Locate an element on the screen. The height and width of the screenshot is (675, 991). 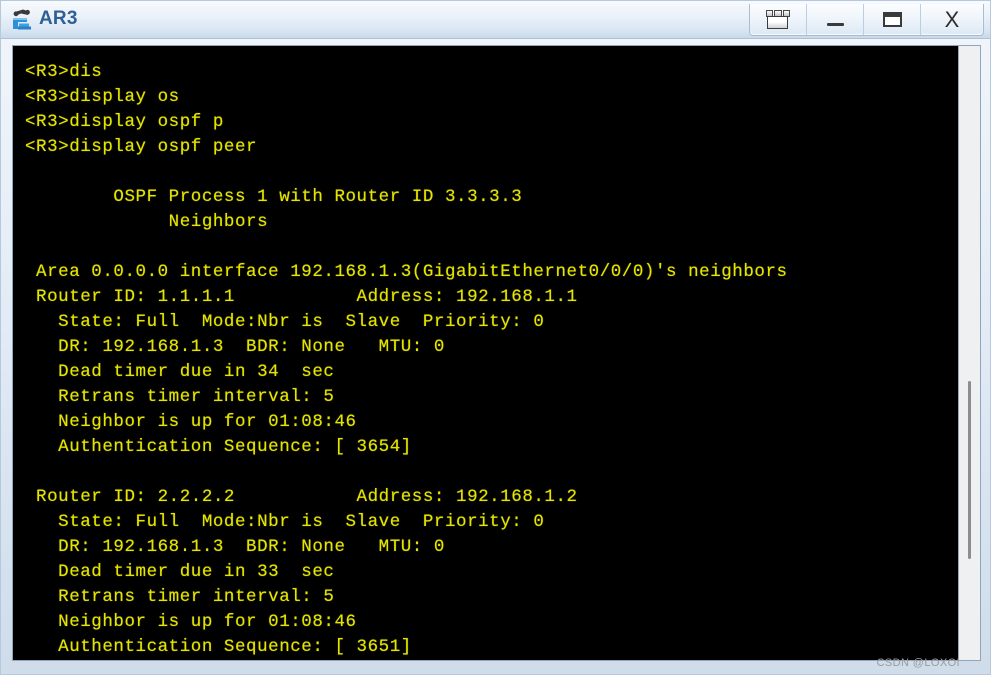
terminal-line: Neighbors is located at coordinates (147, 222).